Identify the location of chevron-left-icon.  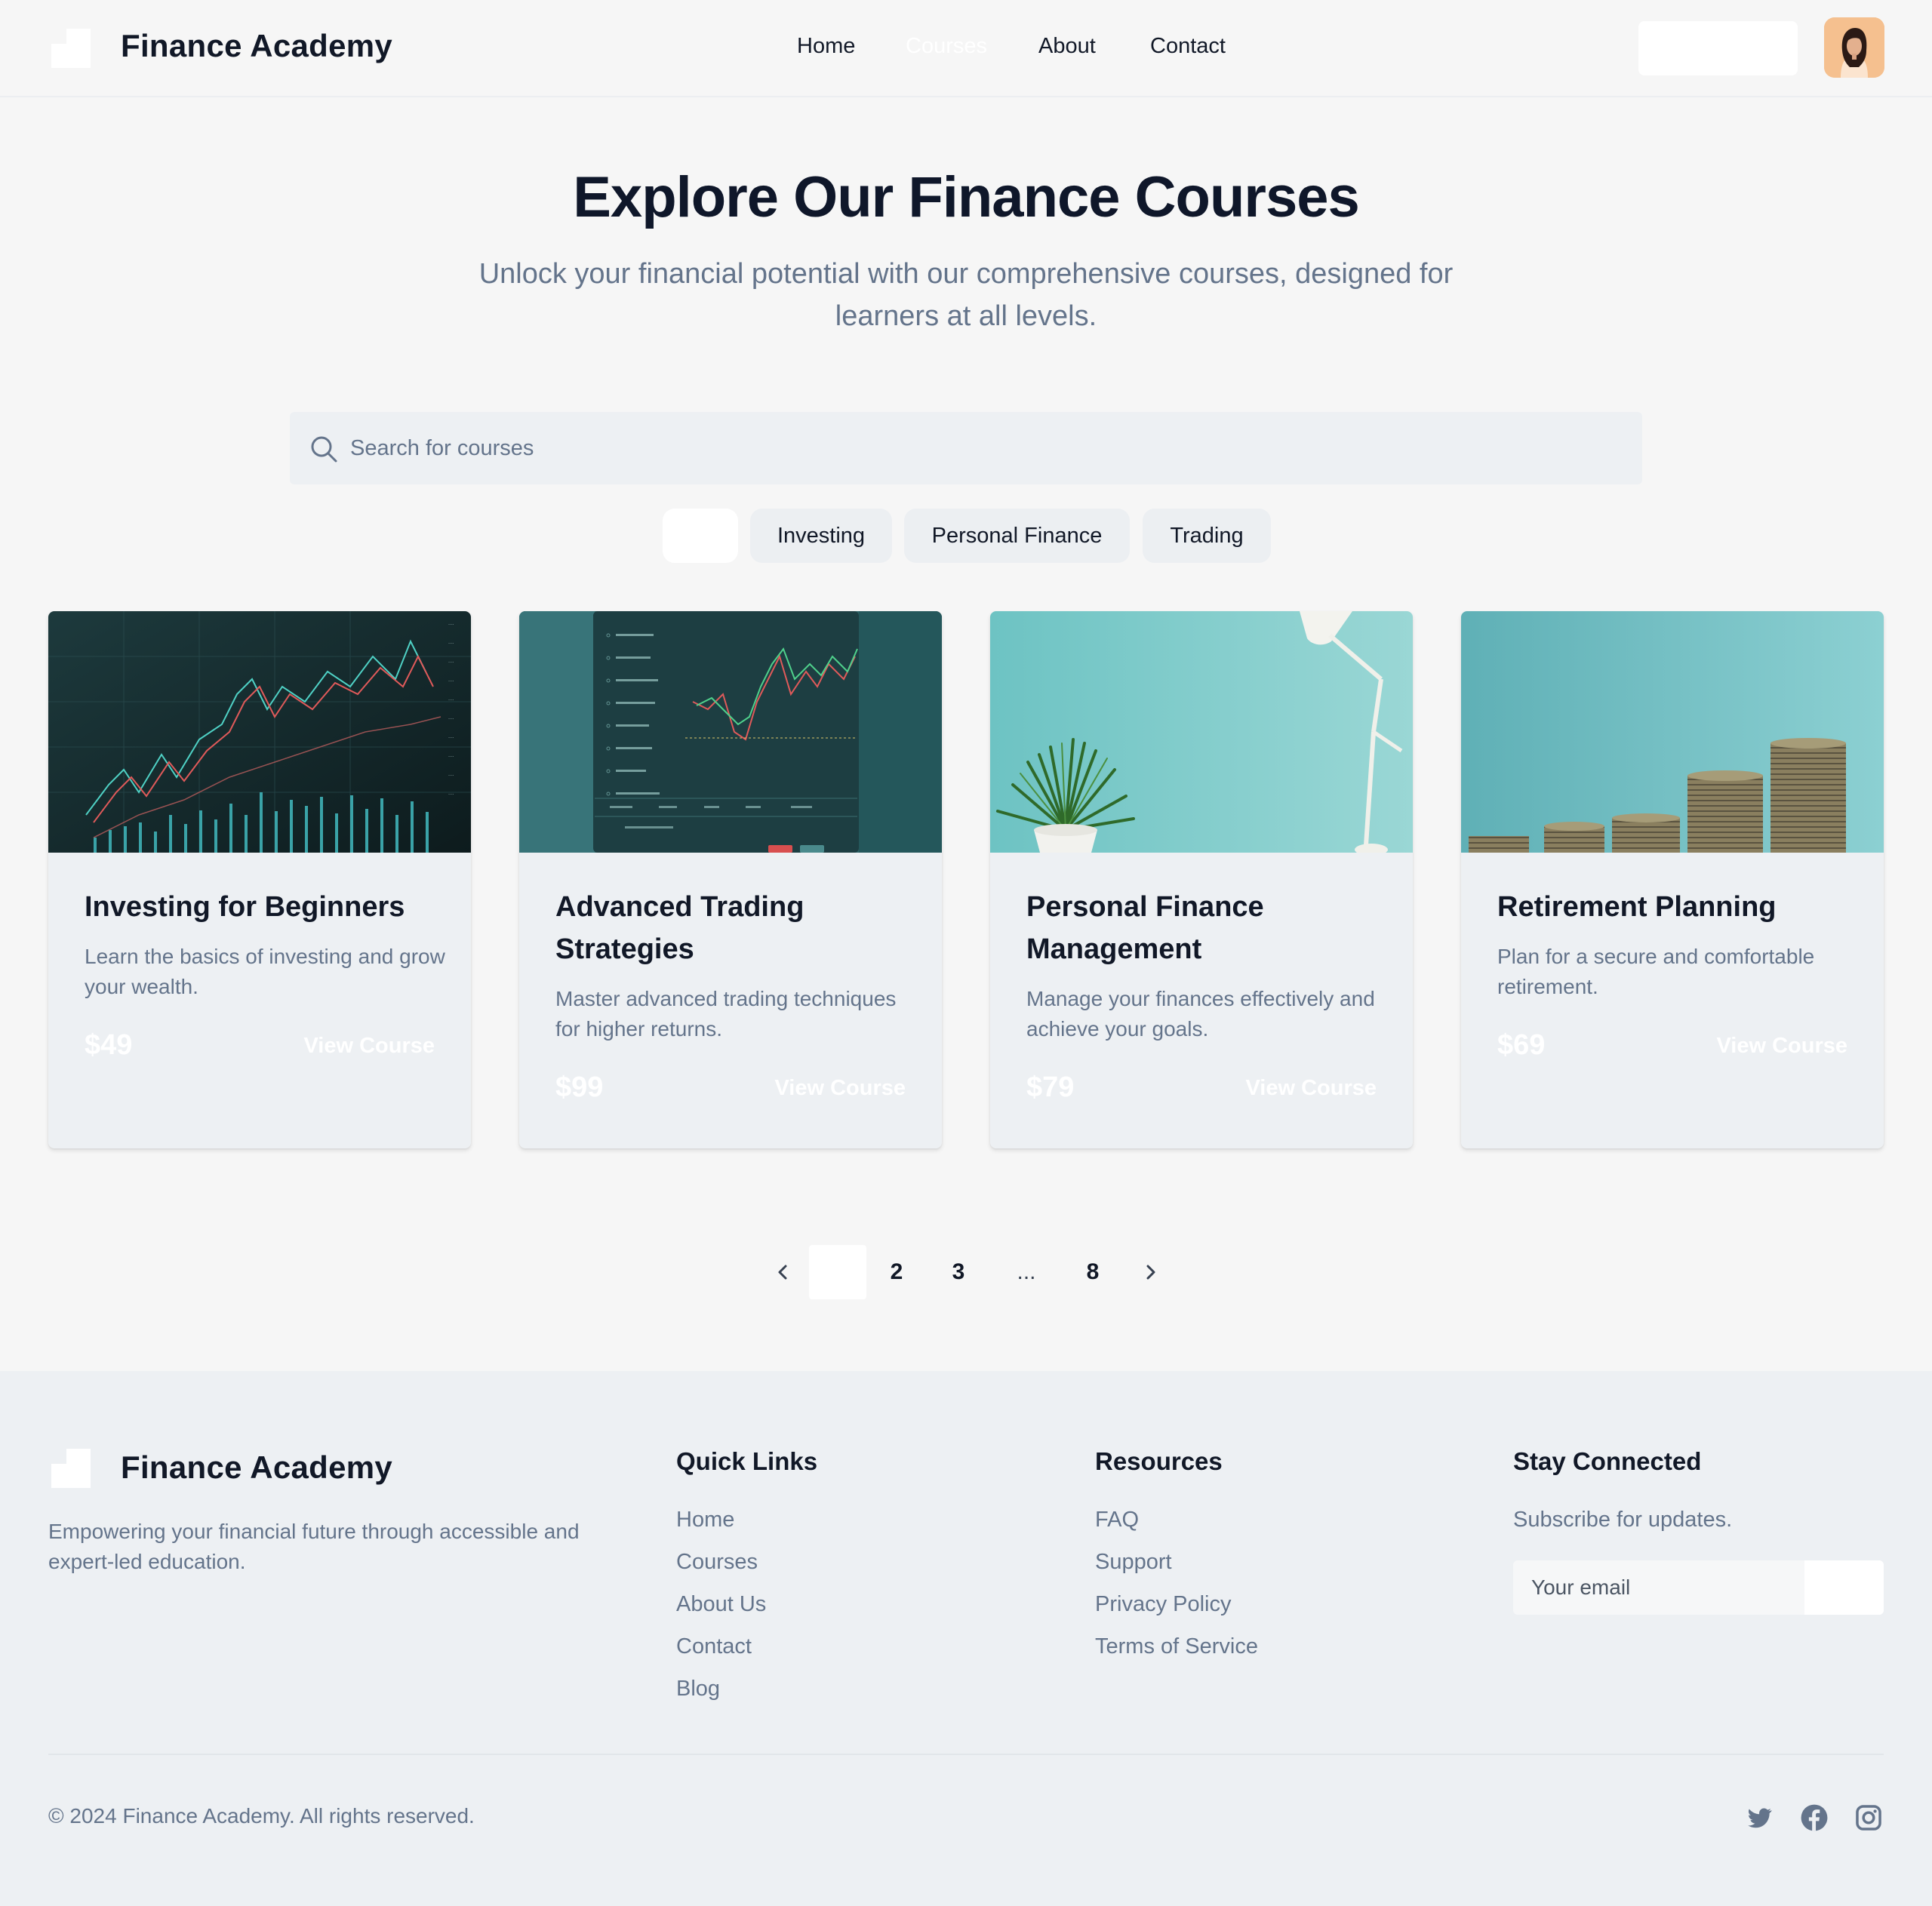
(782, 1272).